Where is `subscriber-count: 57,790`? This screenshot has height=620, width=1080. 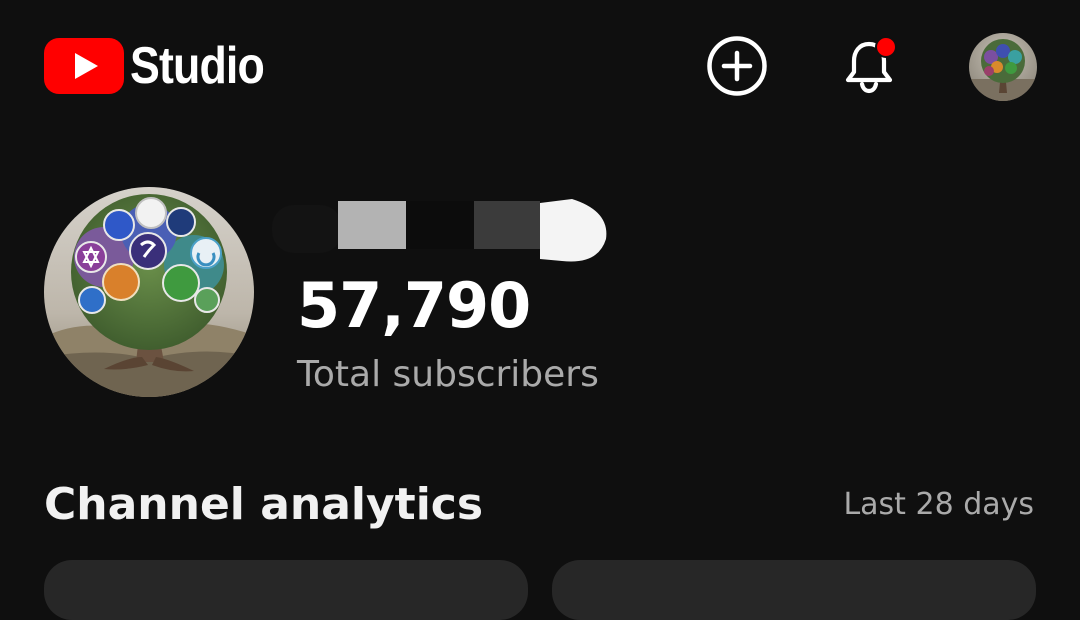
subscriber-count: 57,790 is located at coordinates (414, 305).